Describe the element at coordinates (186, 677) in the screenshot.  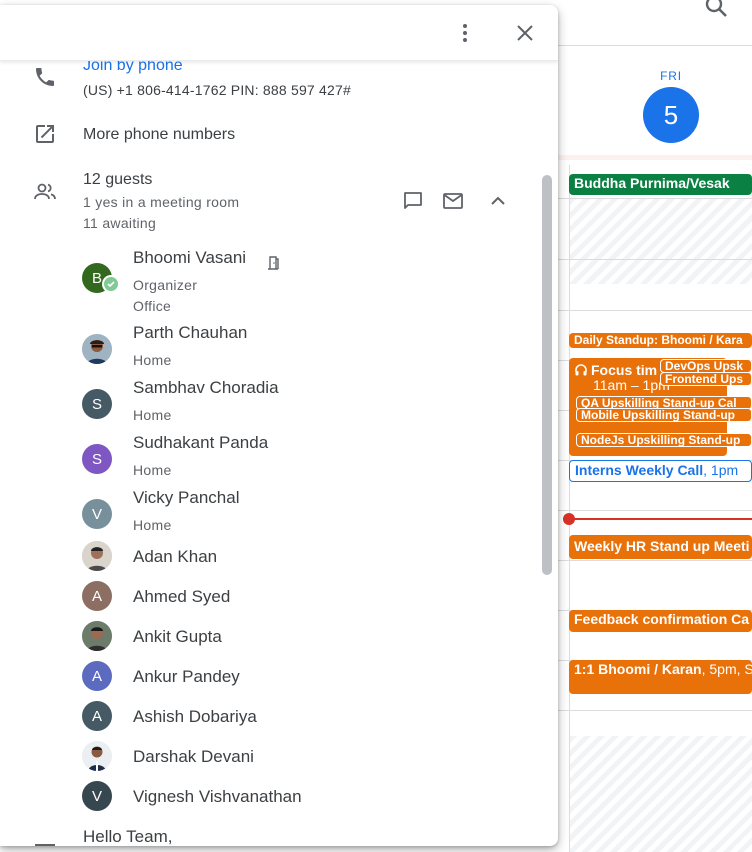
I see `guest-name: Ankur Pandey` at that location.